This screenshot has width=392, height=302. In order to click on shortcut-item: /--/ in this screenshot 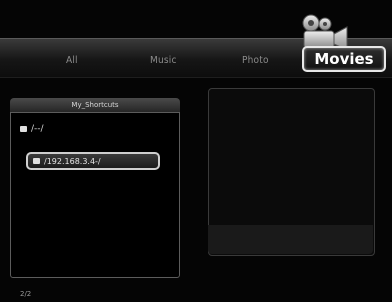, I will do `click(32, 129)`.